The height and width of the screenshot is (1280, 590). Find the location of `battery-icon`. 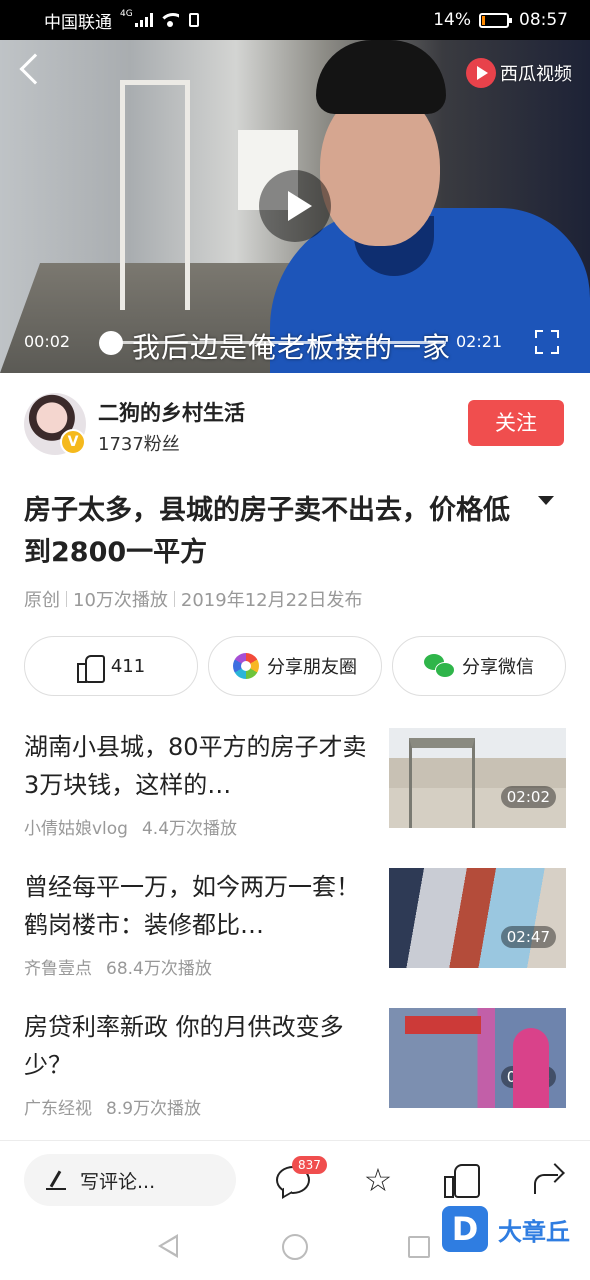

battery-icon is located at coordinates (495, 20).